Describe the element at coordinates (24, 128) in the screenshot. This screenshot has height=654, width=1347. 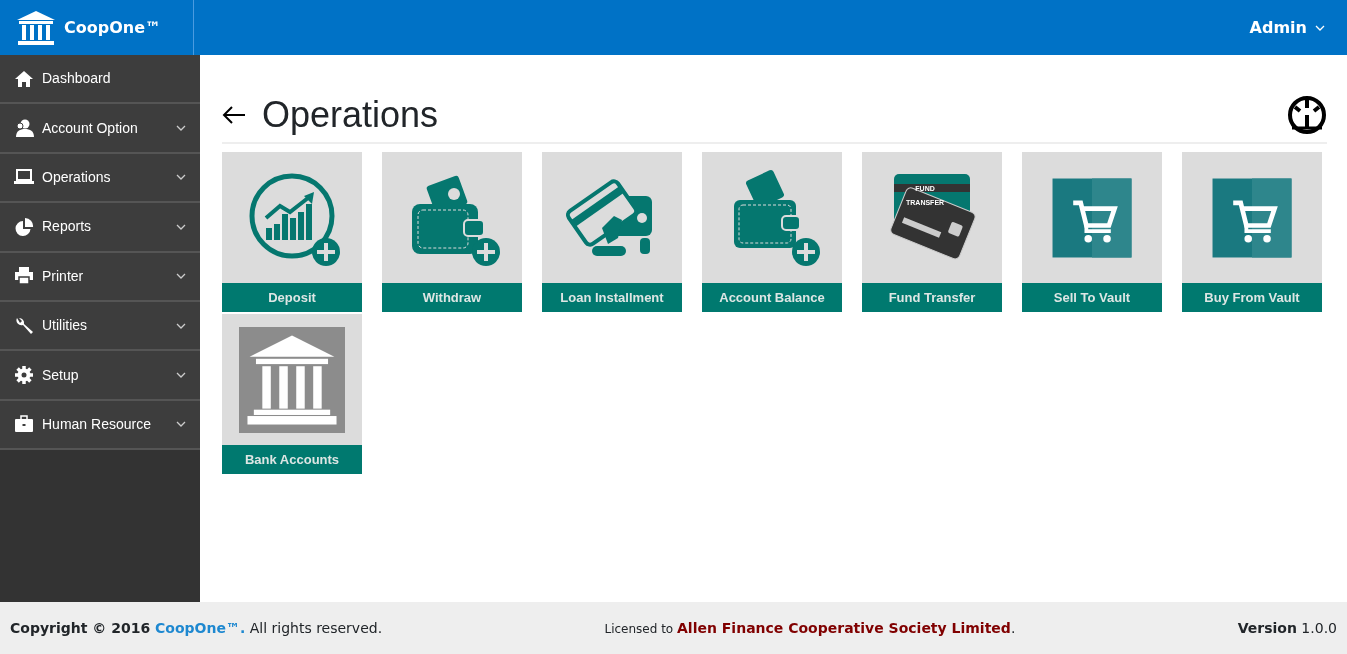
I see `person-icon` at that location.